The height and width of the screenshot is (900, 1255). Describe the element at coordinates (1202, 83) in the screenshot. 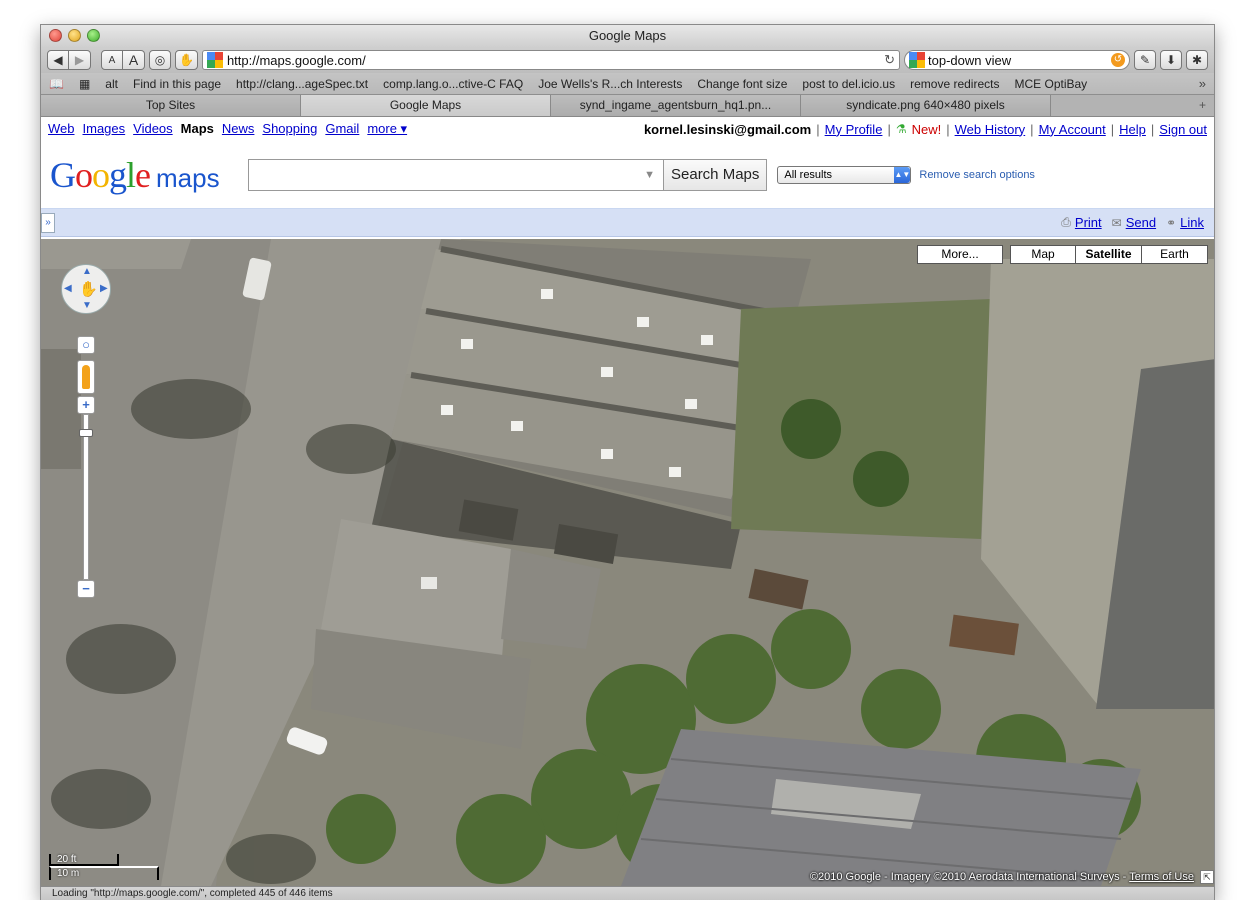

I see `bookmarks-overflow: »` at that location.